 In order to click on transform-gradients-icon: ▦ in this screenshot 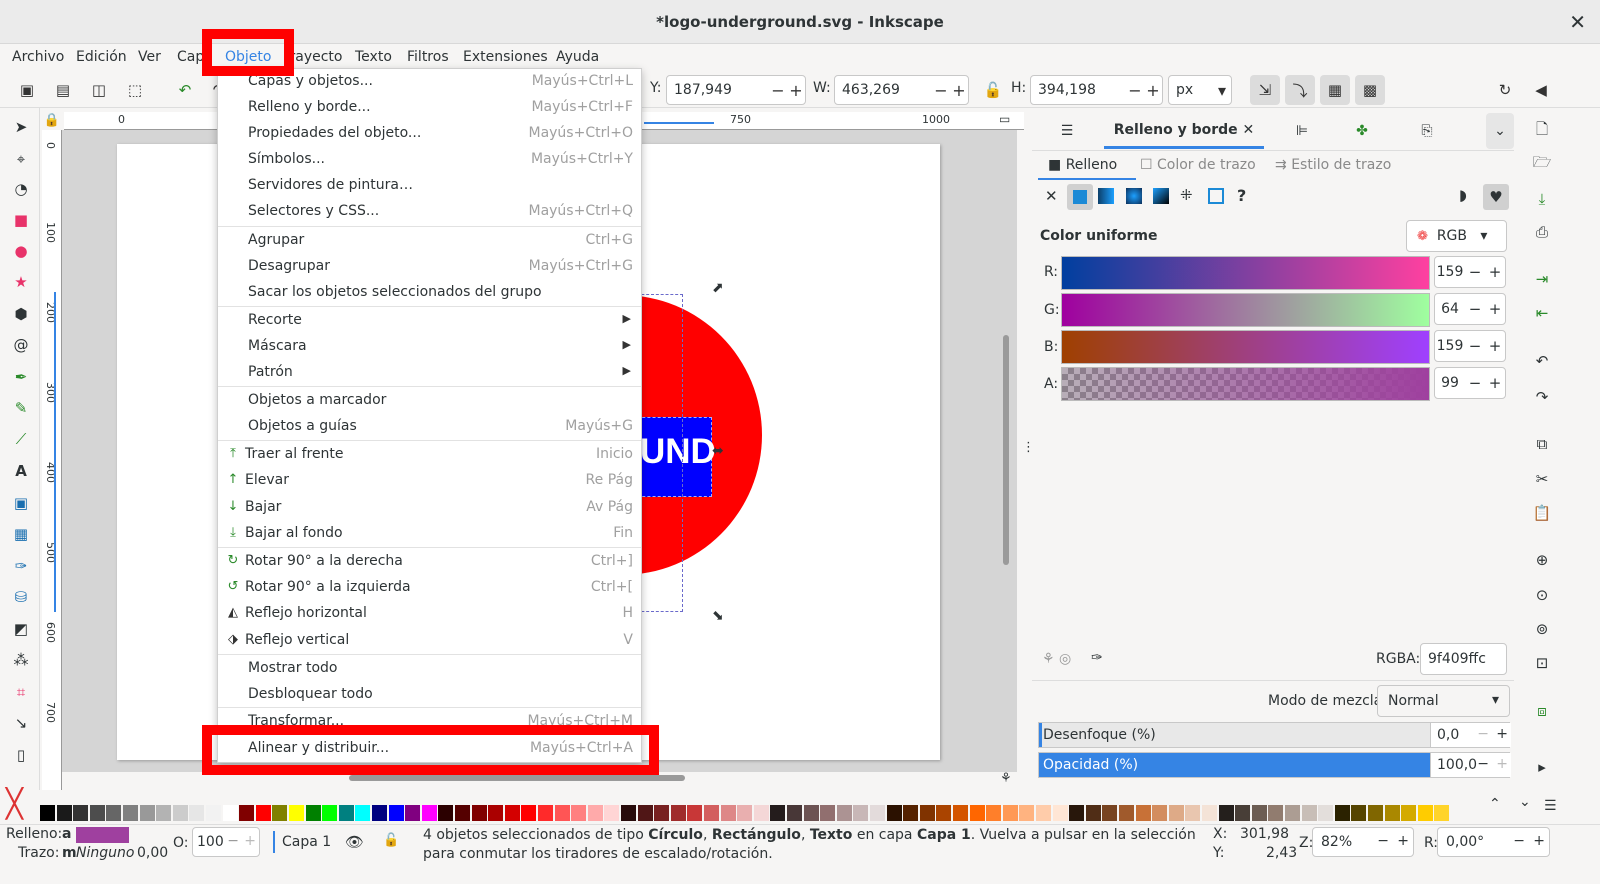, I will do `click(1335, 90)`.